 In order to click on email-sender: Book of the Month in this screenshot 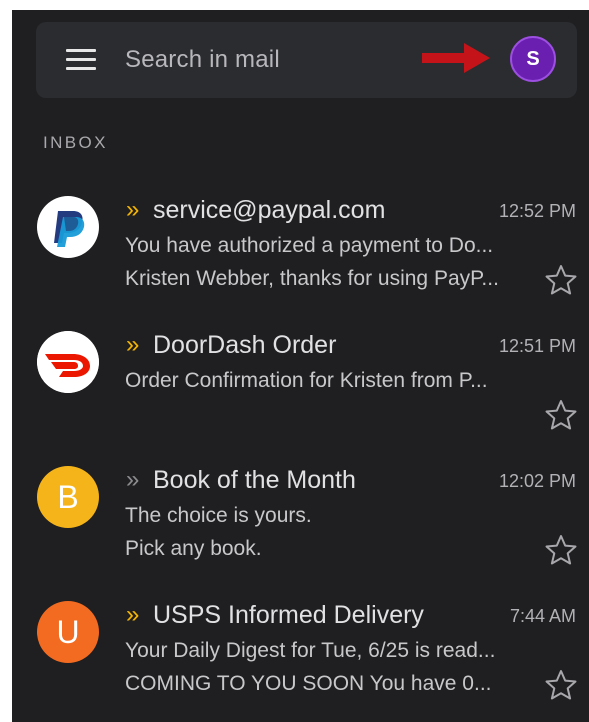, I will do `click(254, 480)`.